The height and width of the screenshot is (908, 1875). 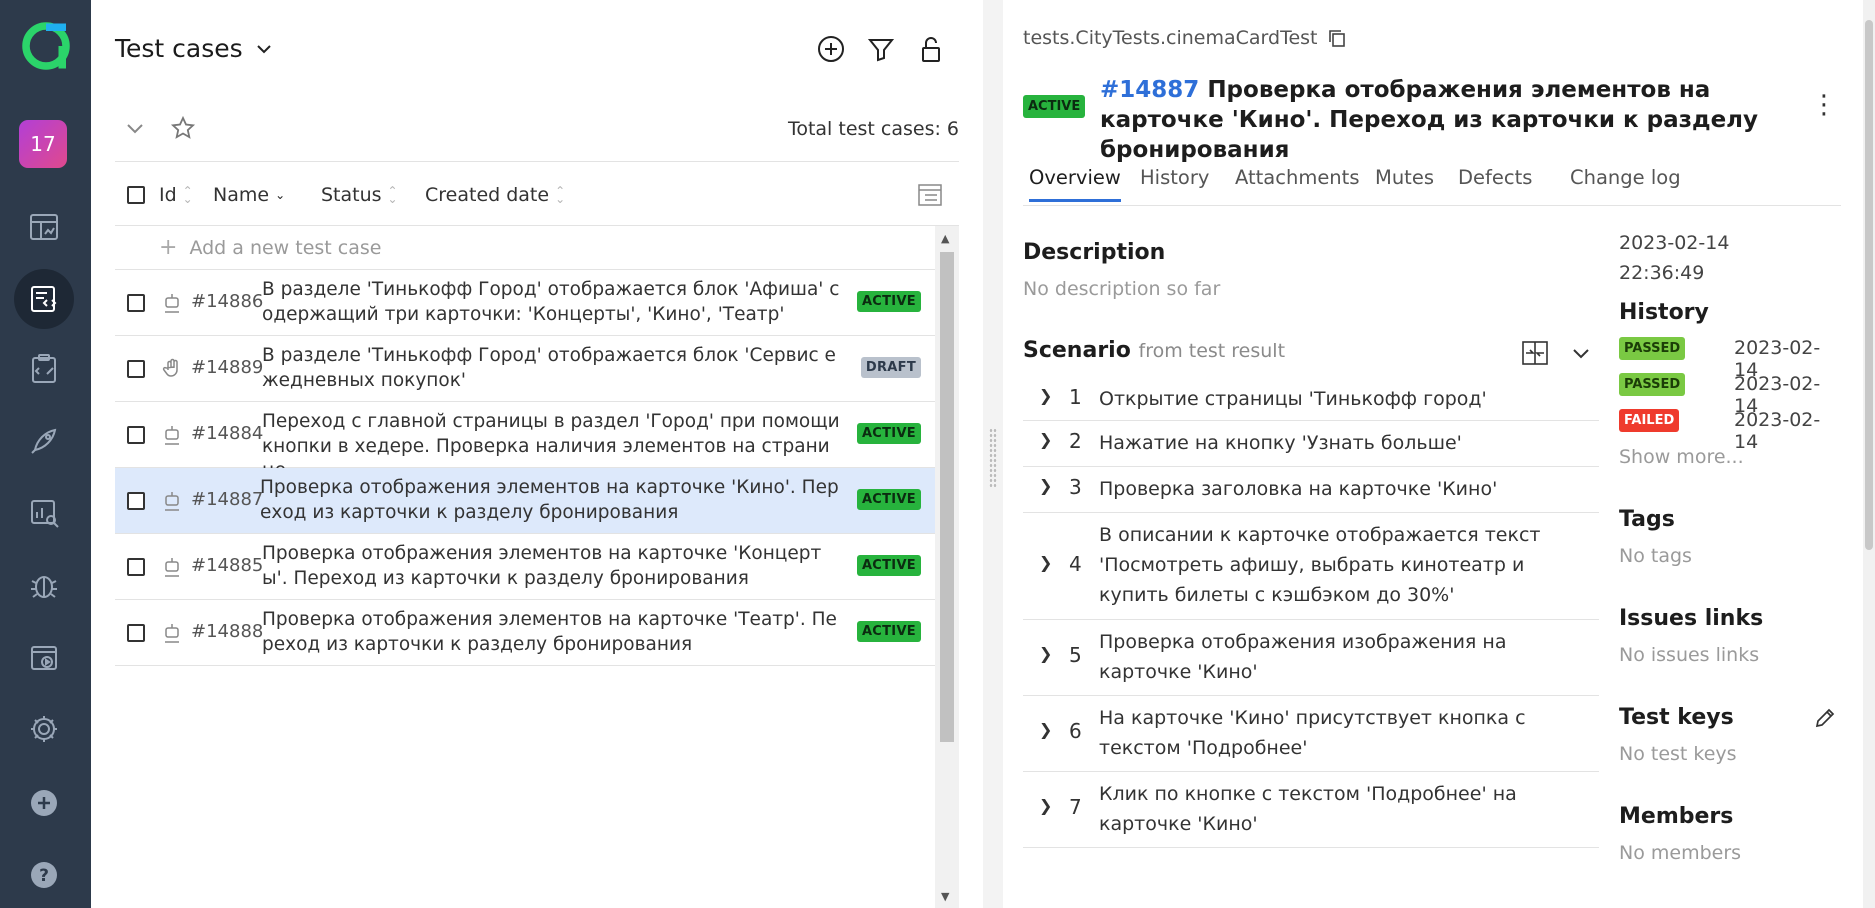 I want to click on copy-icon, so click(x=1337, y=38).